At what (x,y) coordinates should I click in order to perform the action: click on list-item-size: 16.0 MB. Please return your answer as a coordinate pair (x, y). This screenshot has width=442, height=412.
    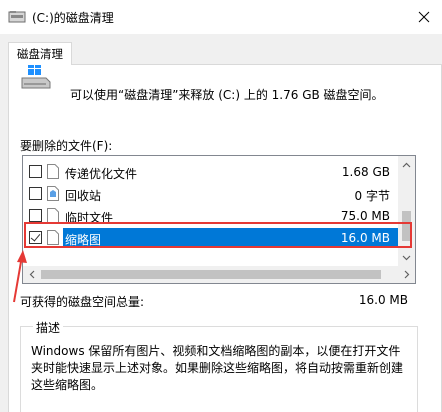
    Looking at the image, I should click on (365, 238).